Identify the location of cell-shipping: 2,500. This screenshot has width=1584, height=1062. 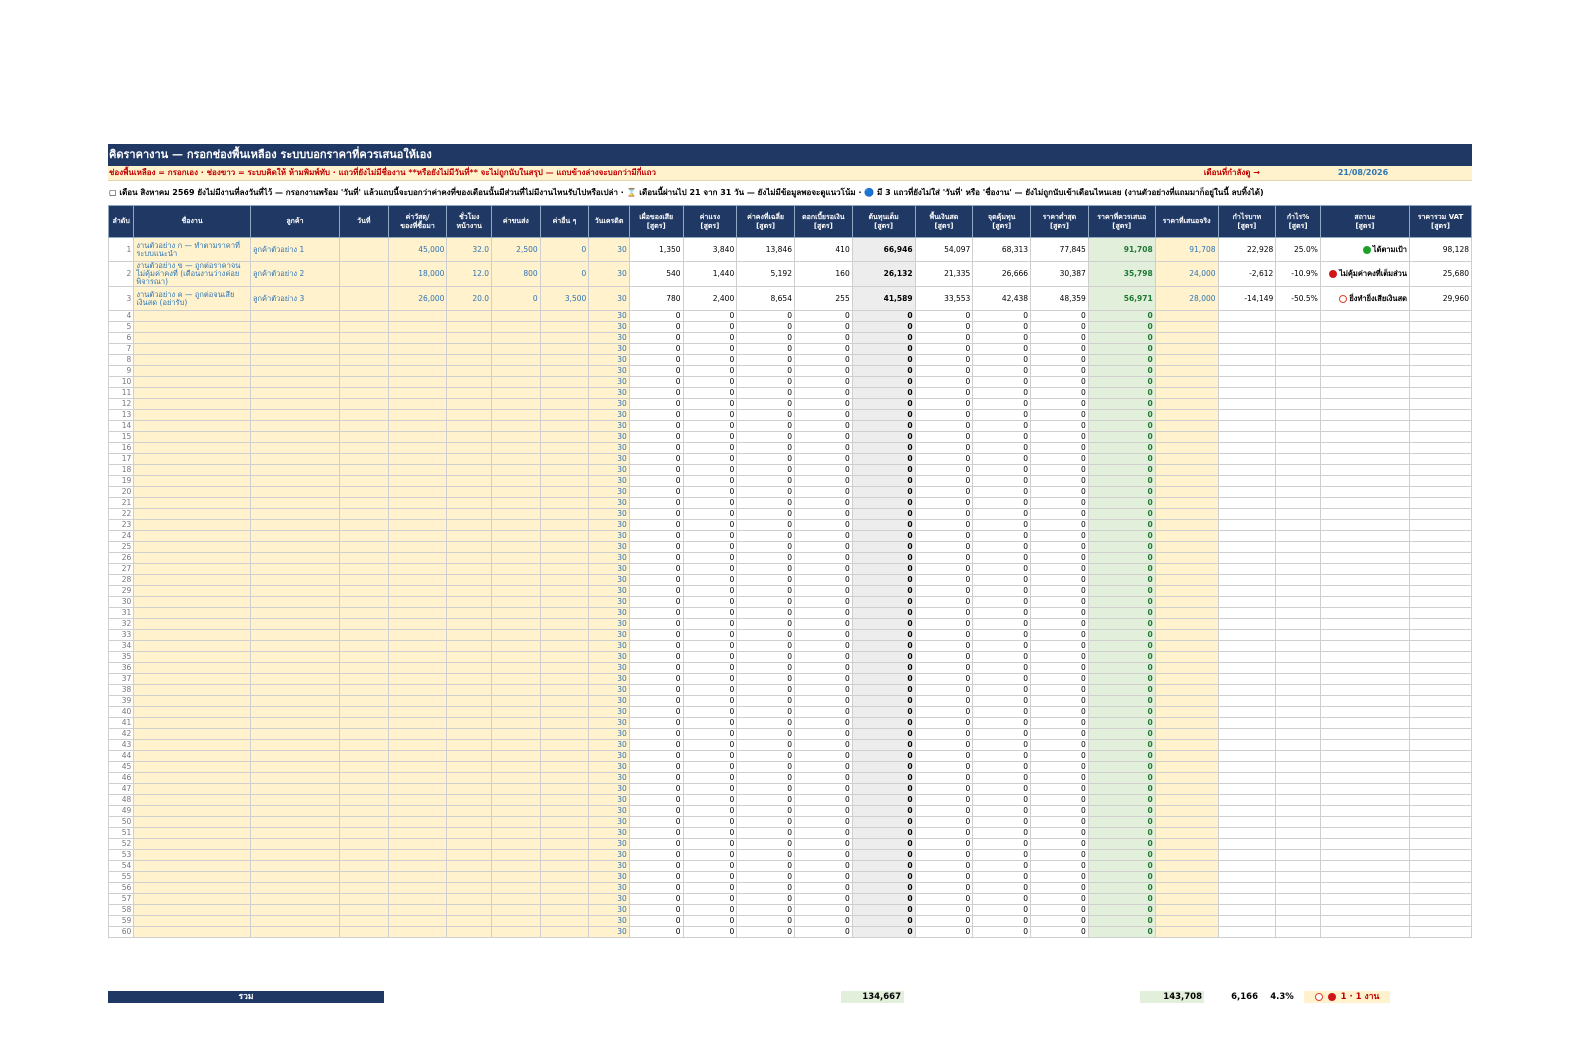
(516, 249).